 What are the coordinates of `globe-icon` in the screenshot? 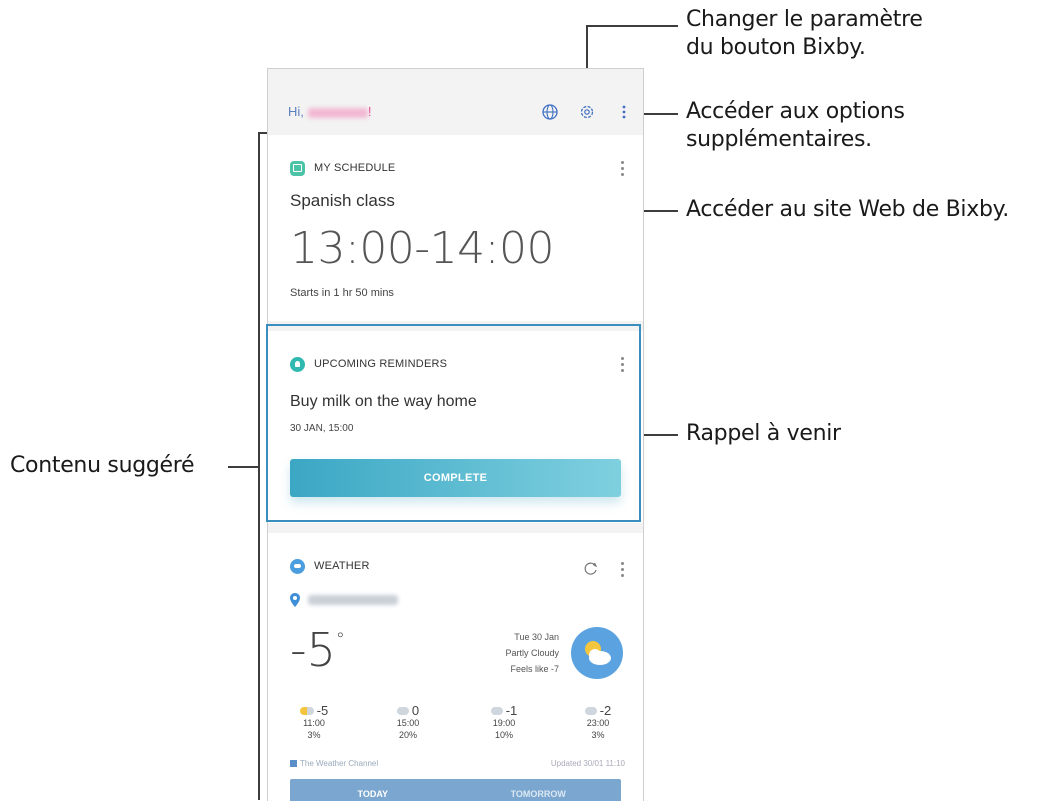 It's located at (550, 112).